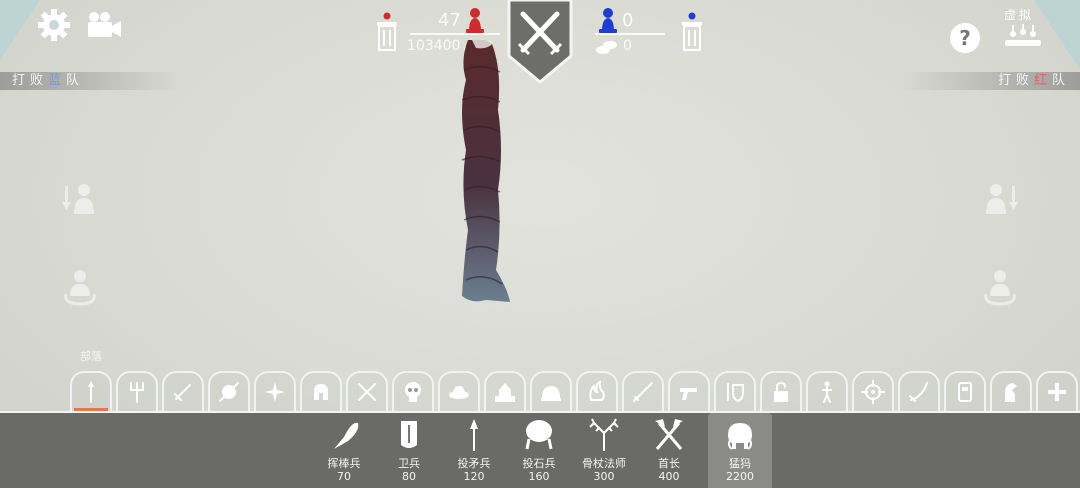 This screenshot has width=1080, height=488. I want to click on faction-tab-plus, so click(1057, 391).